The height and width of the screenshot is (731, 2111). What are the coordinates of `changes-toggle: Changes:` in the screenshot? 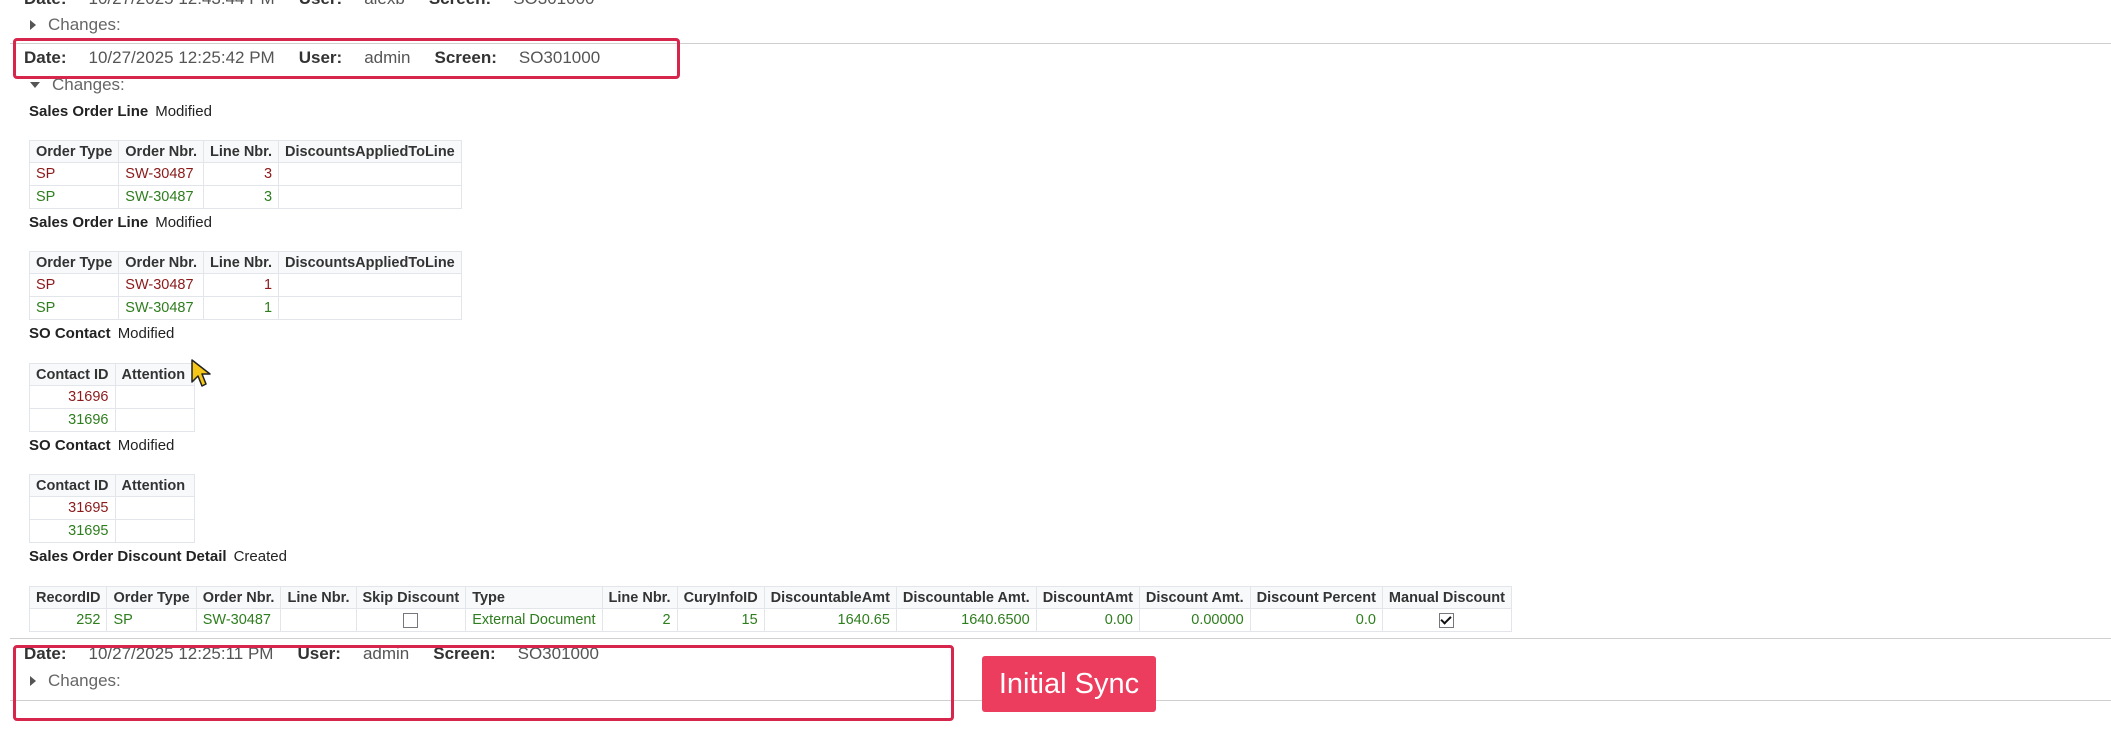 It's located at (75, 25).